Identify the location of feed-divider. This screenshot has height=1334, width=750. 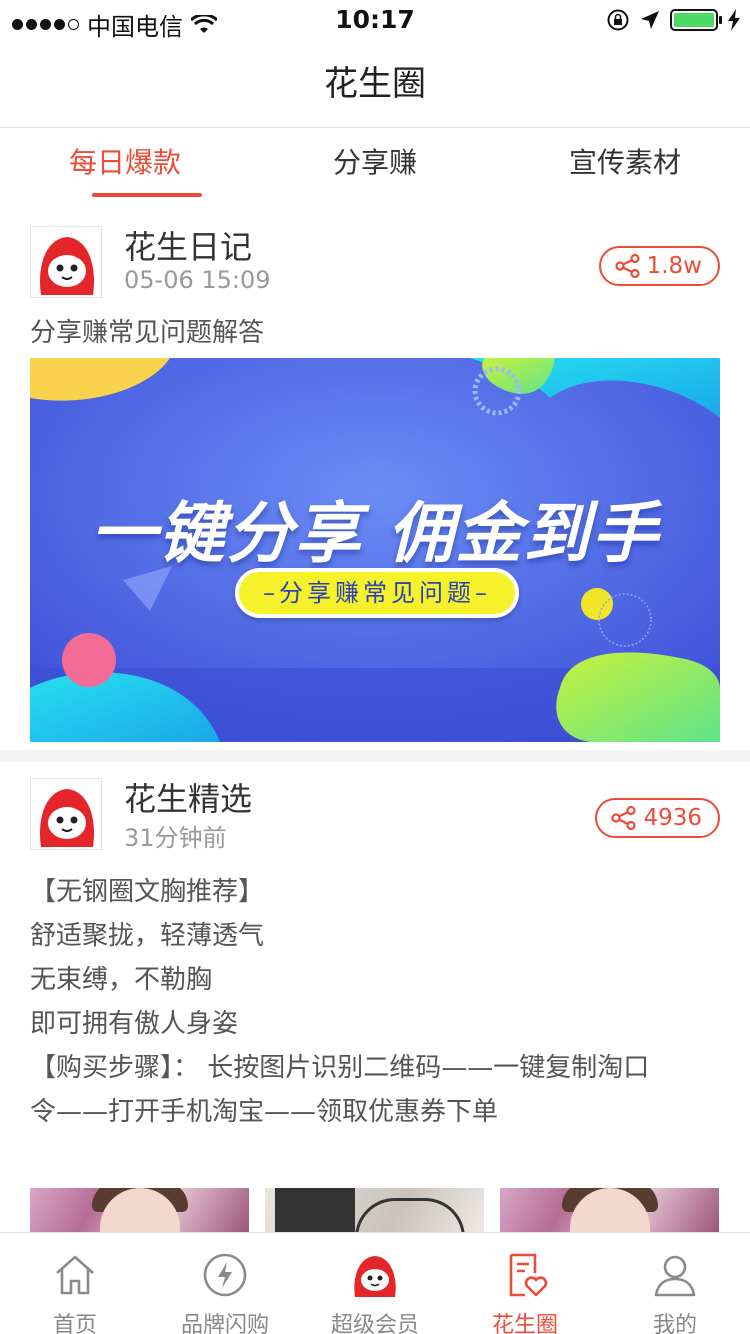
(375, 756).